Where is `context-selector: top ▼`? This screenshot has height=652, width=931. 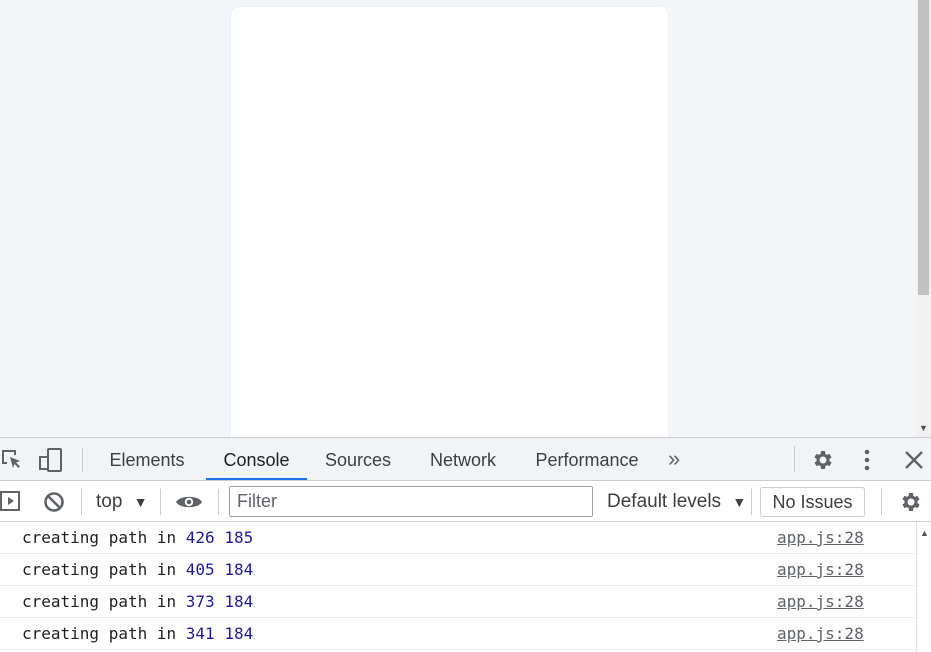 context-selector: top ▼ is located at coordinates (122, 502).